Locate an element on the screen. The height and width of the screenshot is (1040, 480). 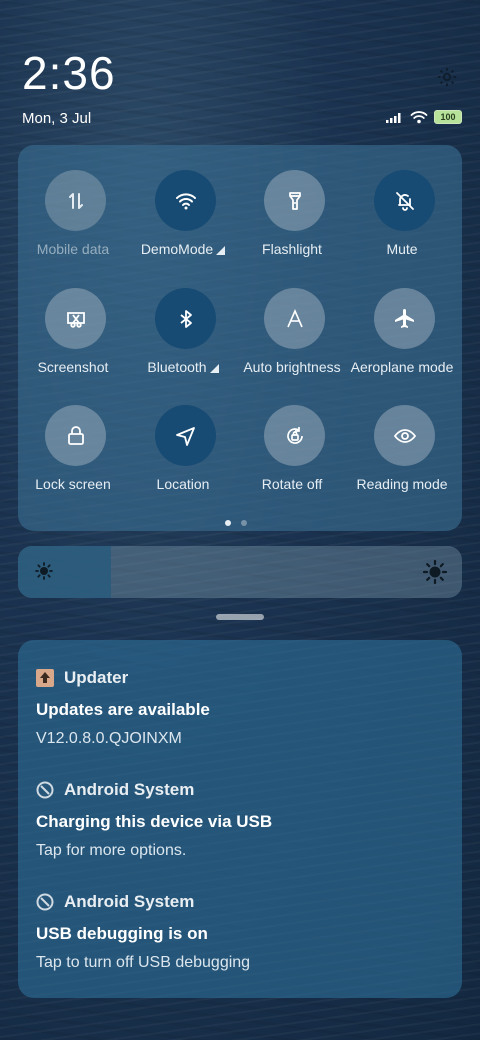
page-dot-inactive is located at coordinates (244, 523).